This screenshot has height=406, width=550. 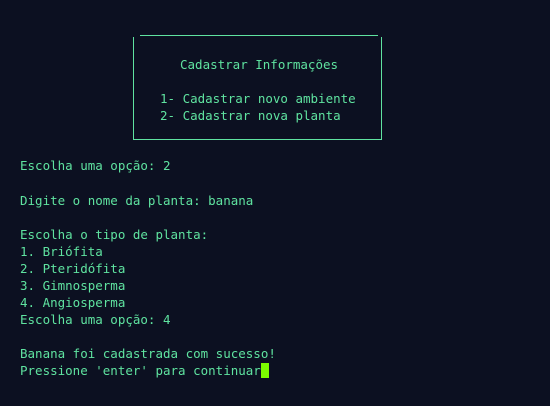 What do you see at coordinates (259, 64) in the screenshot?
I see `menu-title: Cadastrar Informações` at bounding box center [259, 64].